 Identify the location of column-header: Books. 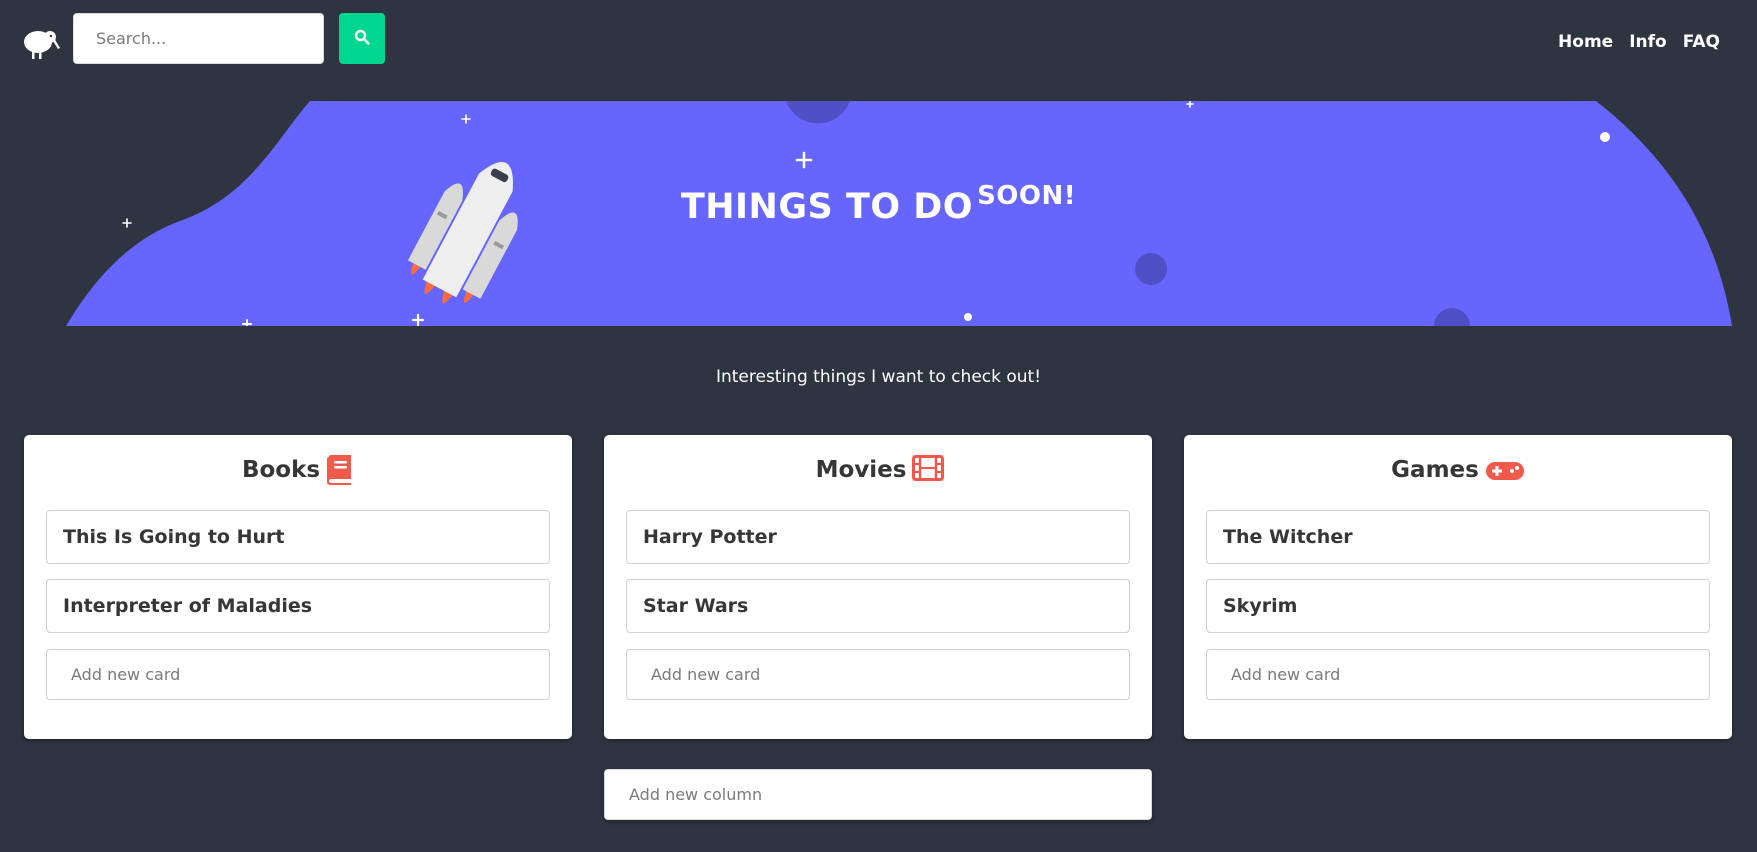
(298, 470).